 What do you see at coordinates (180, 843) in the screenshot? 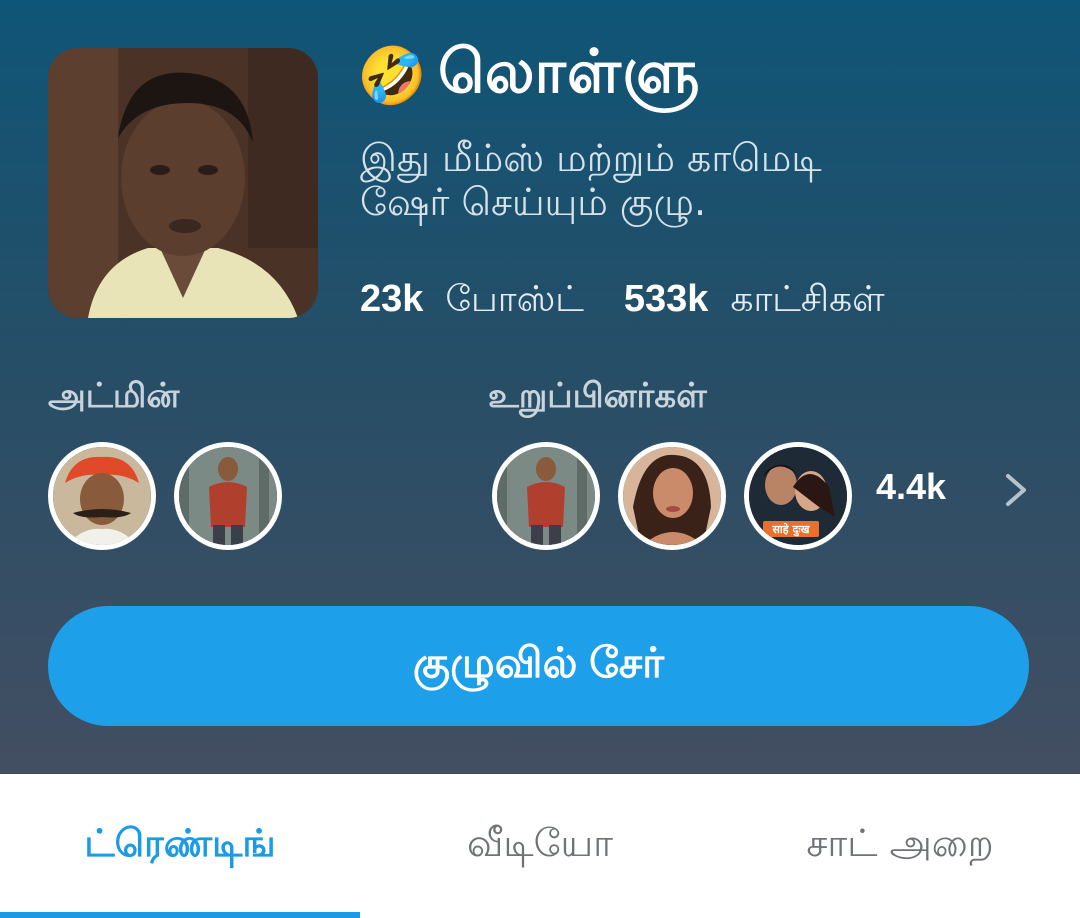
I see `tab-trending-label: ட்ரெண்டிங்` at bounding box center [180, 843].